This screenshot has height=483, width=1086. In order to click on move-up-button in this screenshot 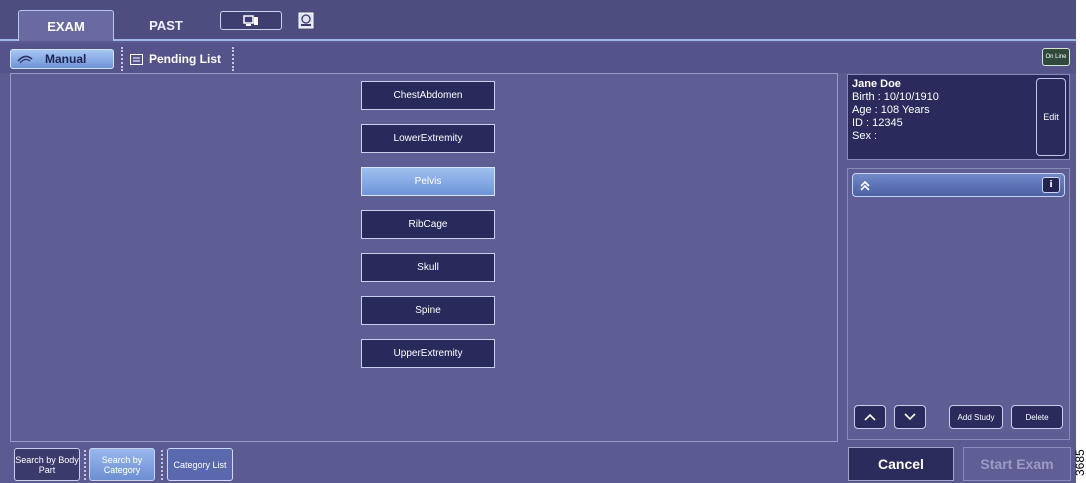, I will do `click(870, 417)`.